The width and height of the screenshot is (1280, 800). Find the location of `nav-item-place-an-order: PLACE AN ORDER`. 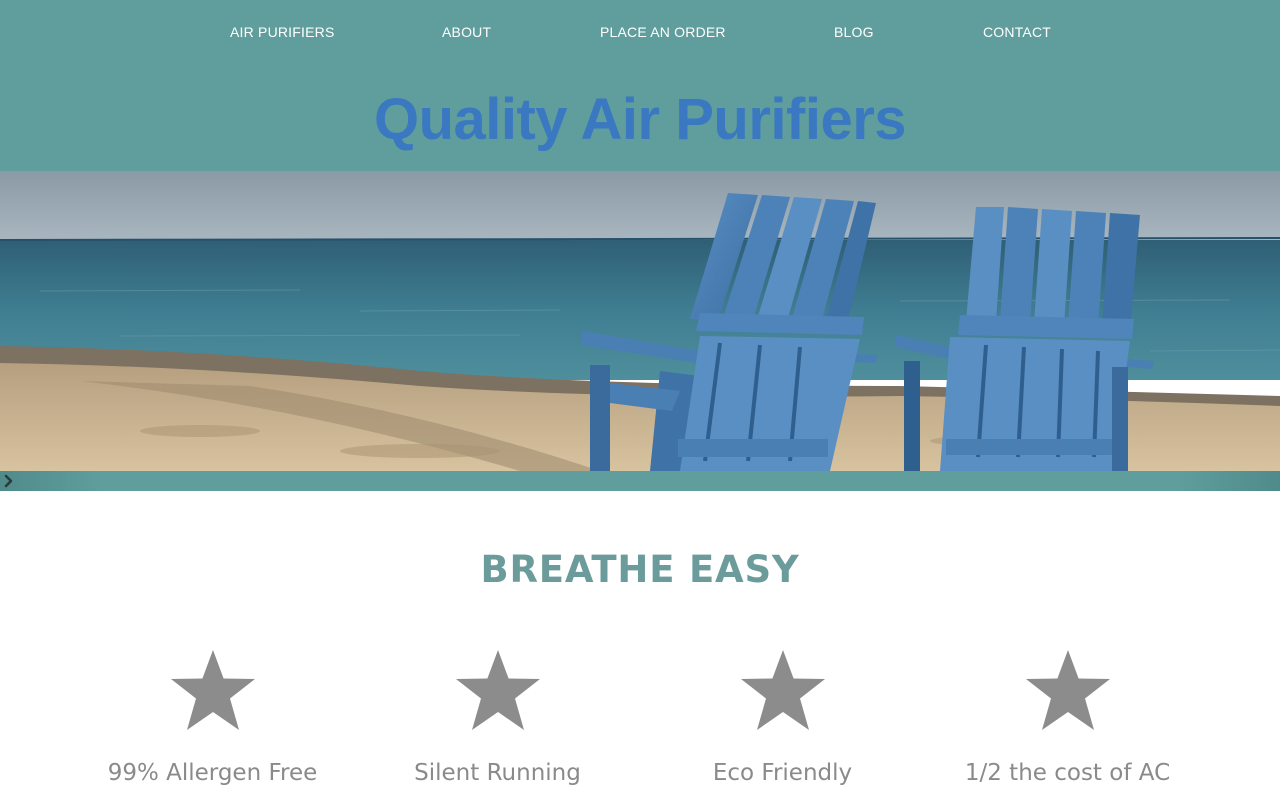

nav-item-place-an-order: PLACE AN ORDER is located at coordinates (663, 32).